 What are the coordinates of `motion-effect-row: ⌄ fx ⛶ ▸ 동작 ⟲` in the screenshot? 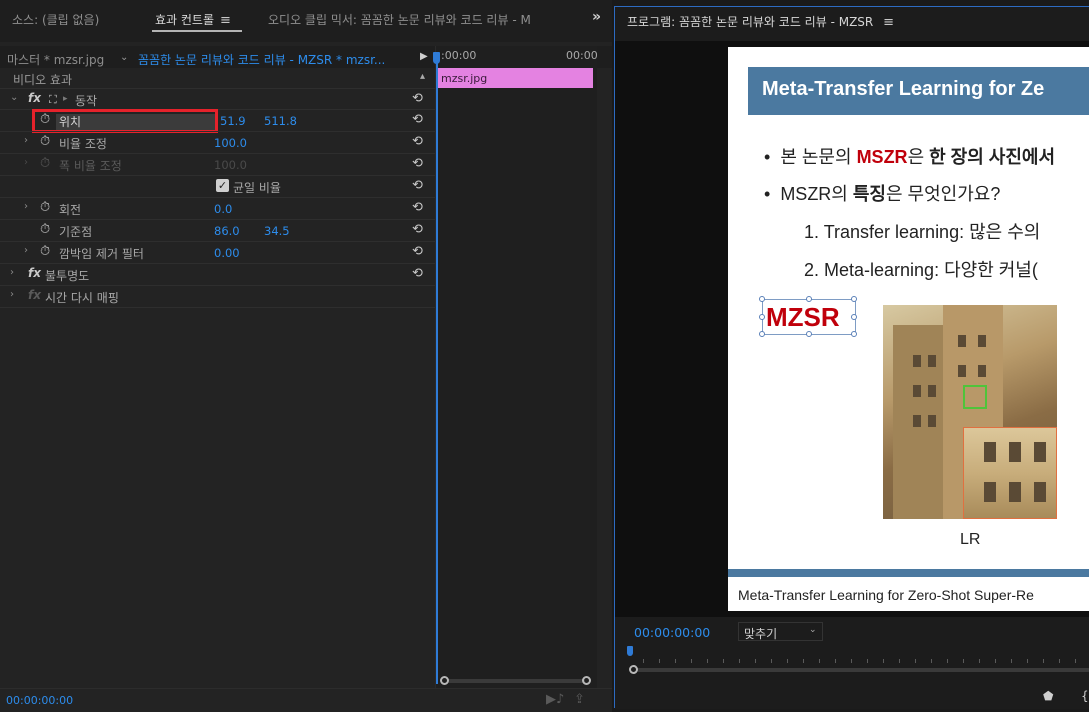 It's located at (217, 99).